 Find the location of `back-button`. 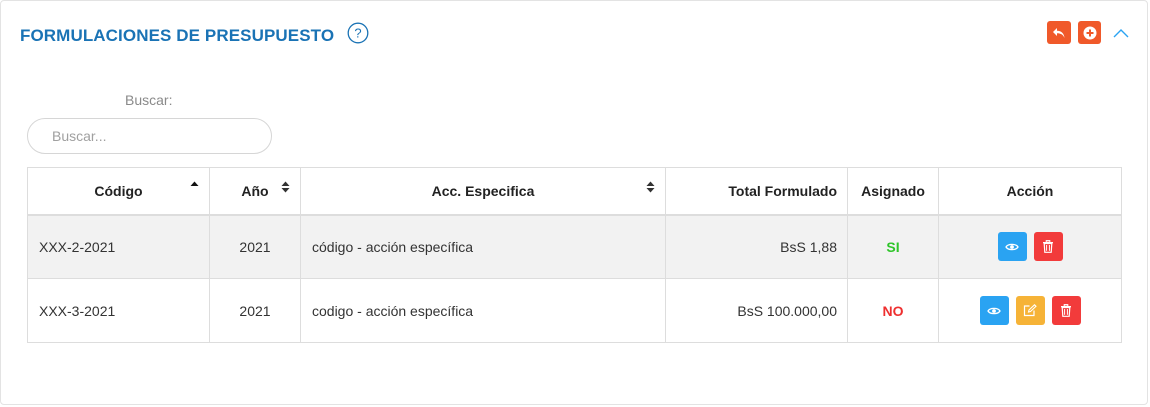

back-button is located at coordinates (1059, 32).